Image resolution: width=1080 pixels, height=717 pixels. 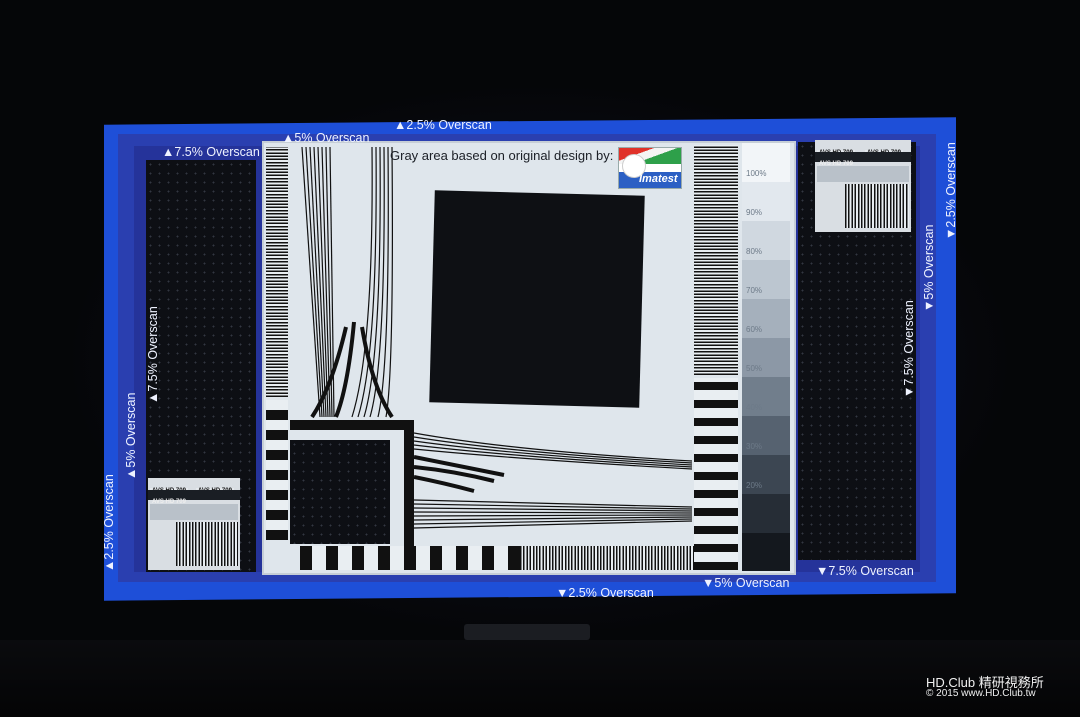 What do you see at coordinates (716, 260) in the screenshot?
I see `right-frequency-stripes` at bounding box center [716, 260].